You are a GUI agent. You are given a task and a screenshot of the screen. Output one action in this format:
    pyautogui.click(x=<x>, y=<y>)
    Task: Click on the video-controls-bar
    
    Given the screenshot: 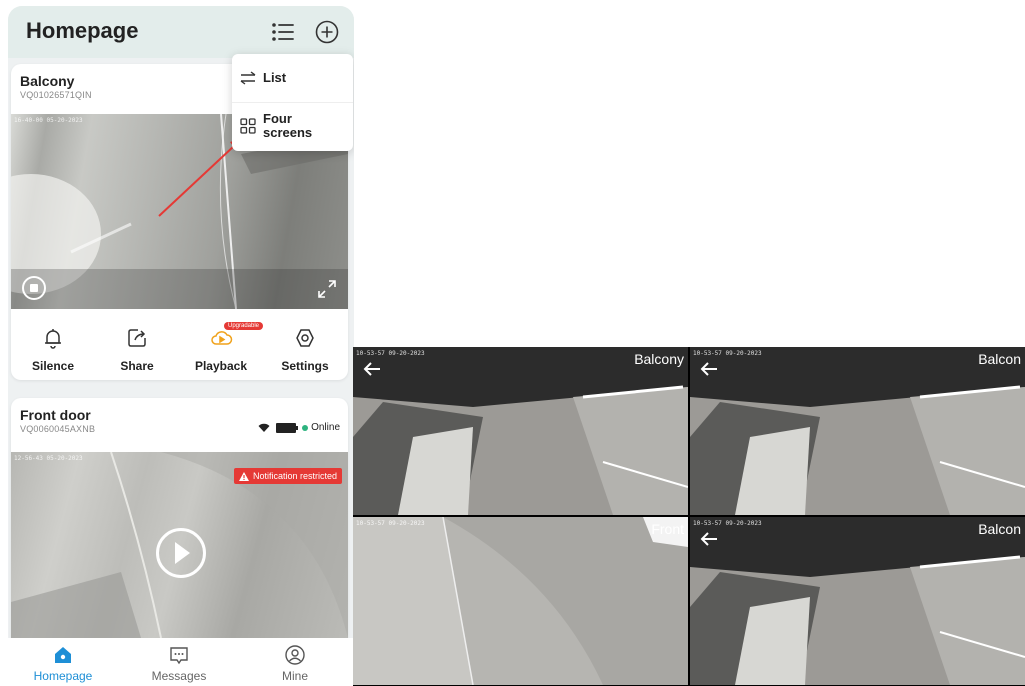 What is the action you would take?
    pyautogui.click(x=179, y=289)
    